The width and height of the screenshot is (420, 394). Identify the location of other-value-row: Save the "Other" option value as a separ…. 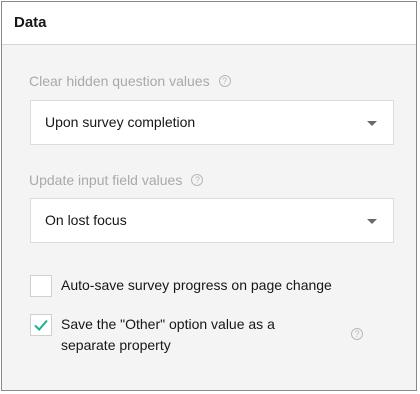
(152, 335).